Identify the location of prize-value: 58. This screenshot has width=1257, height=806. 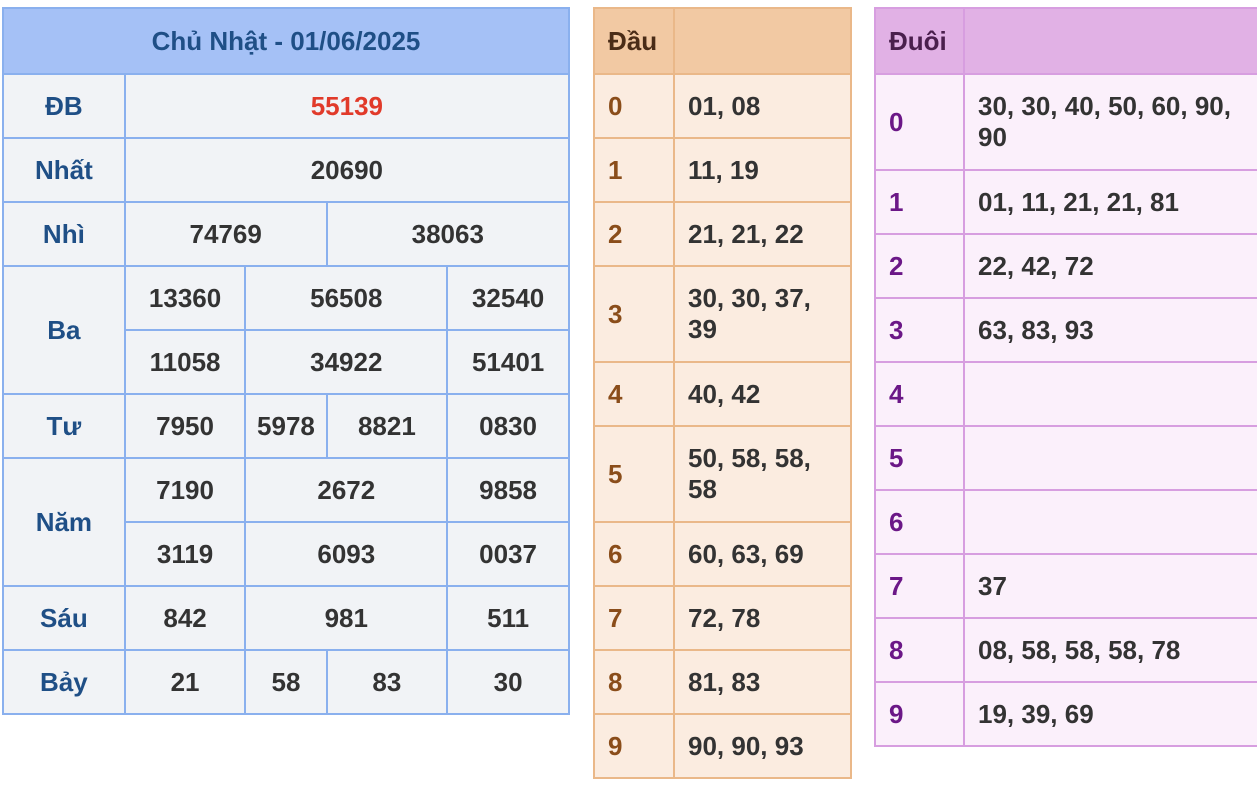
(286, 682).